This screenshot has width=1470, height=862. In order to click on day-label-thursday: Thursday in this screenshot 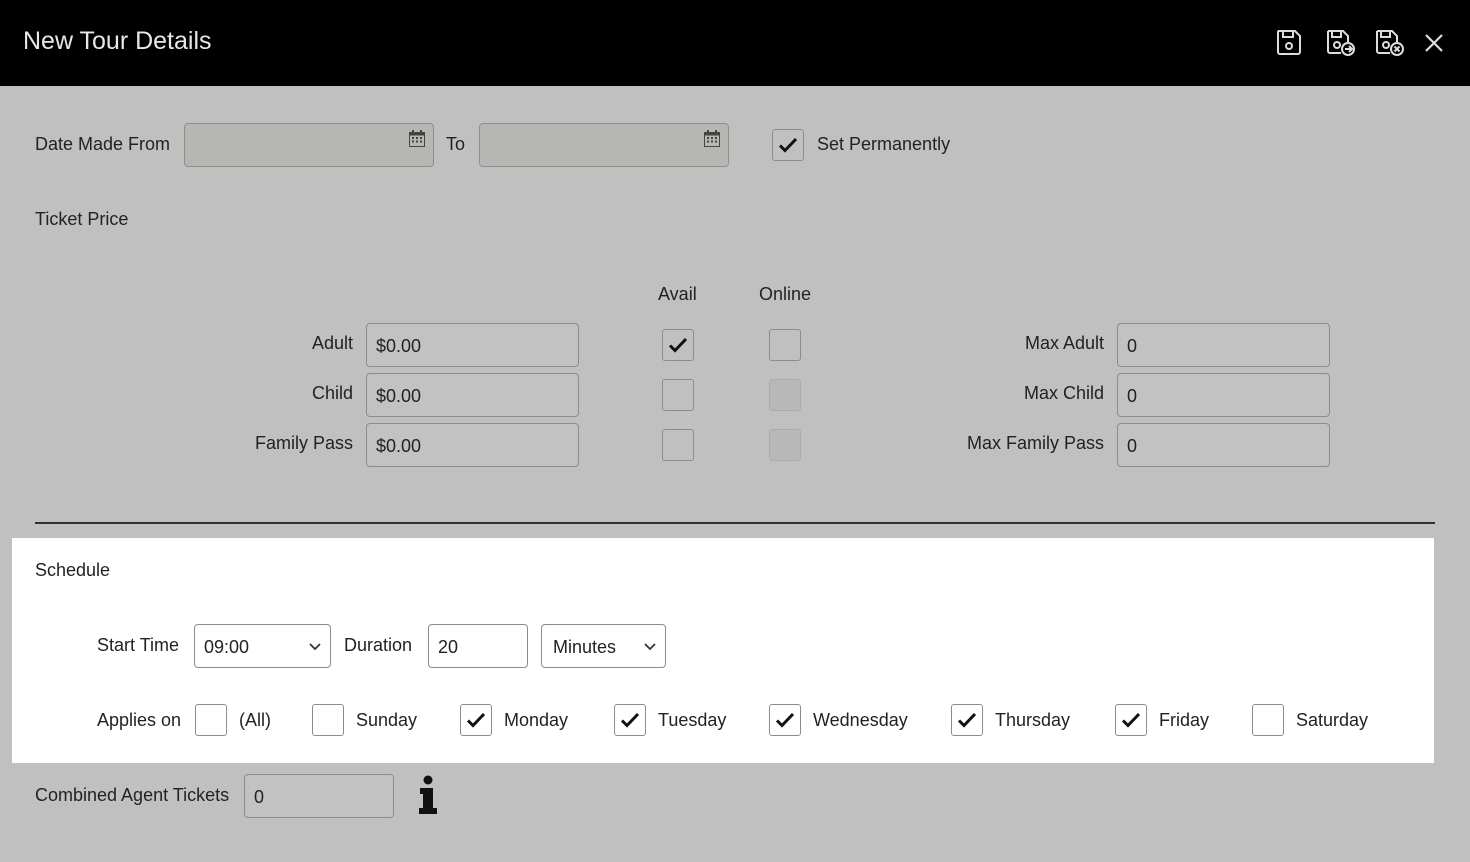, I will do `click(1033, 720)`.